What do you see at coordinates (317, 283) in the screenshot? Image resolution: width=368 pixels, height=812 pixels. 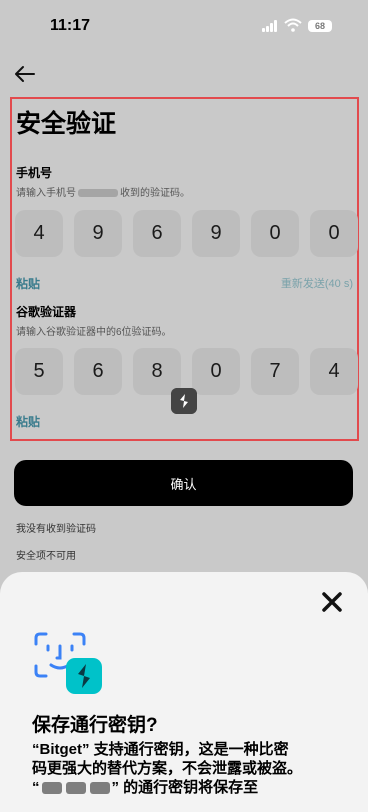 I see `resend-button: 重新发送(40 s)` at bounding box center [317, 283].